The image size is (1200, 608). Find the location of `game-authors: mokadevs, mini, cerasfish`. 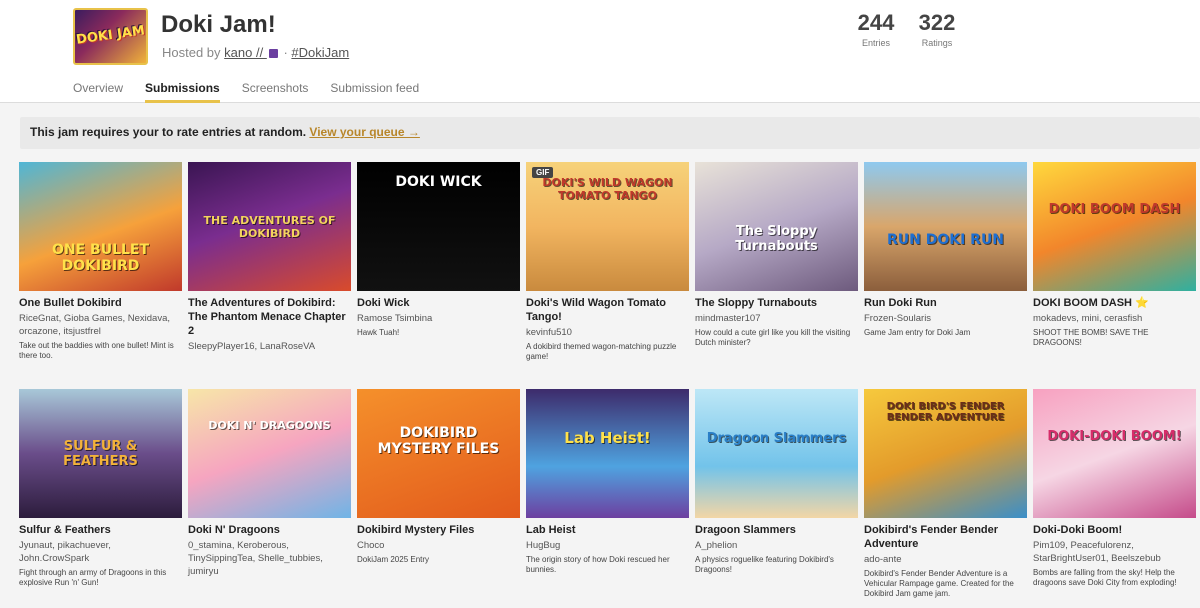

game-authors: mokadevs, mini, cerasfish is located at coordinates (1114, 318).